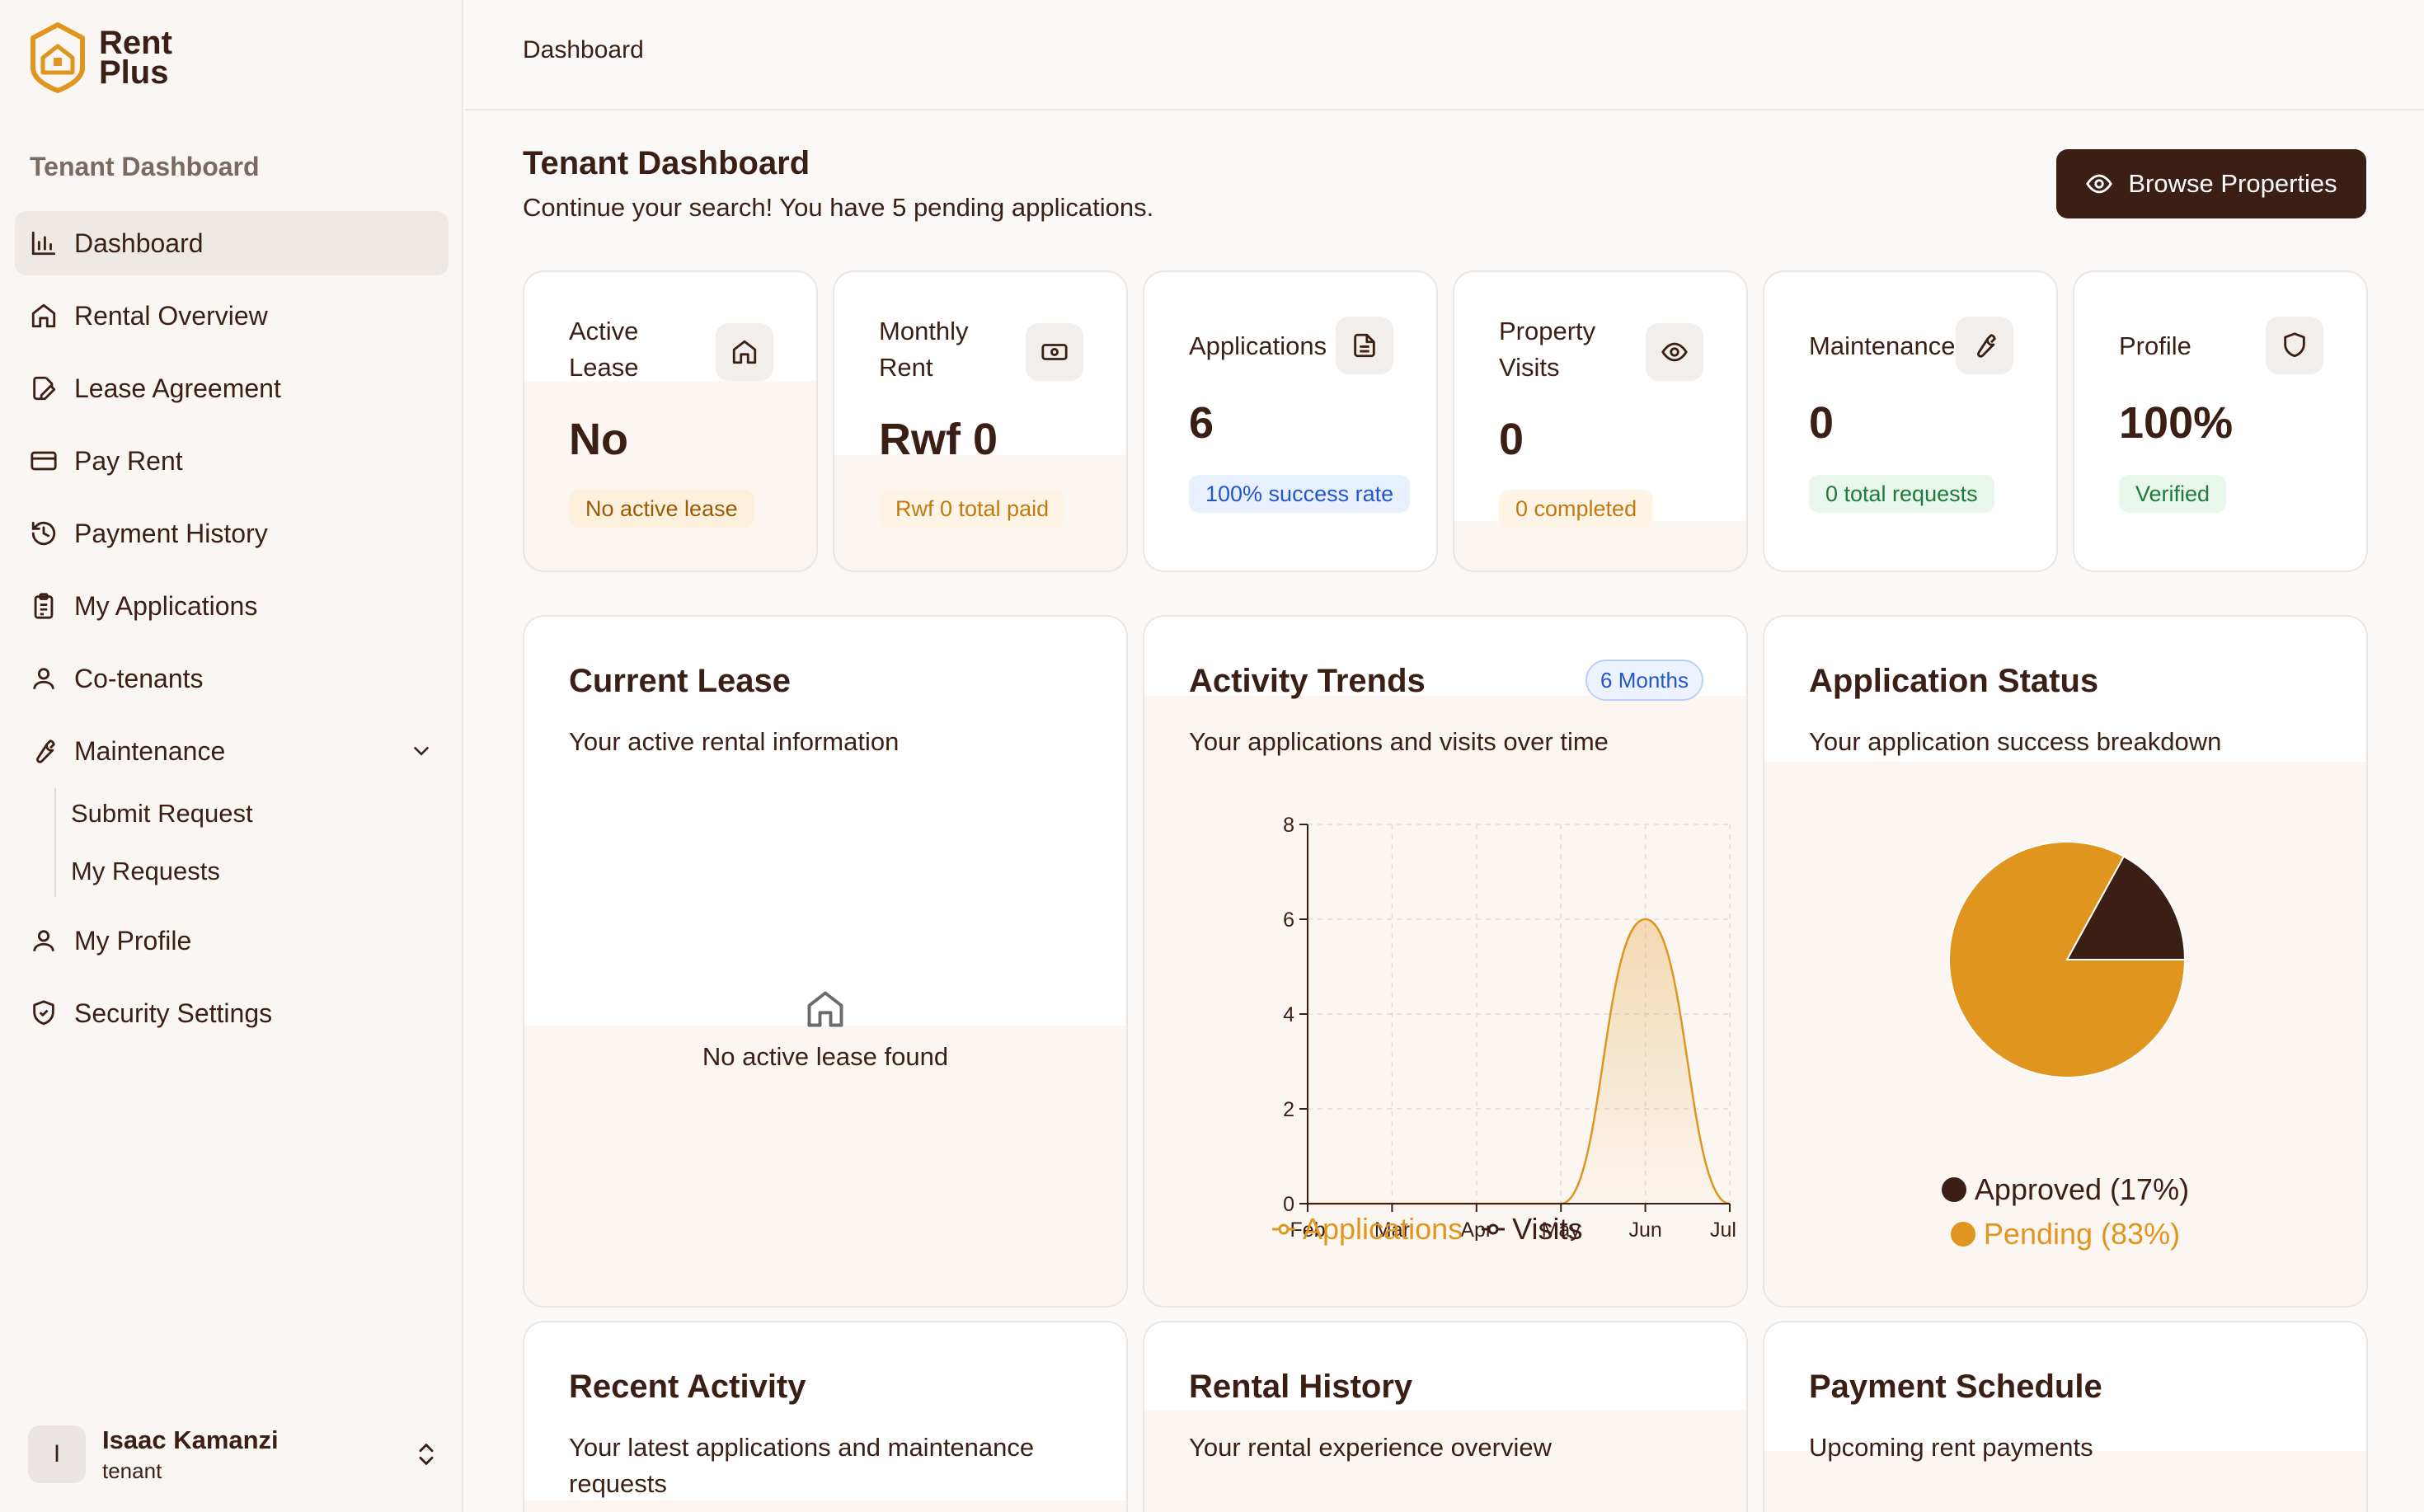 Image resolution: width=2424 pixels, height=1512 pixels. I want to click on payment-schedule-card: Payment Schedule Upcoming rent payments, so click(2065, 1417).